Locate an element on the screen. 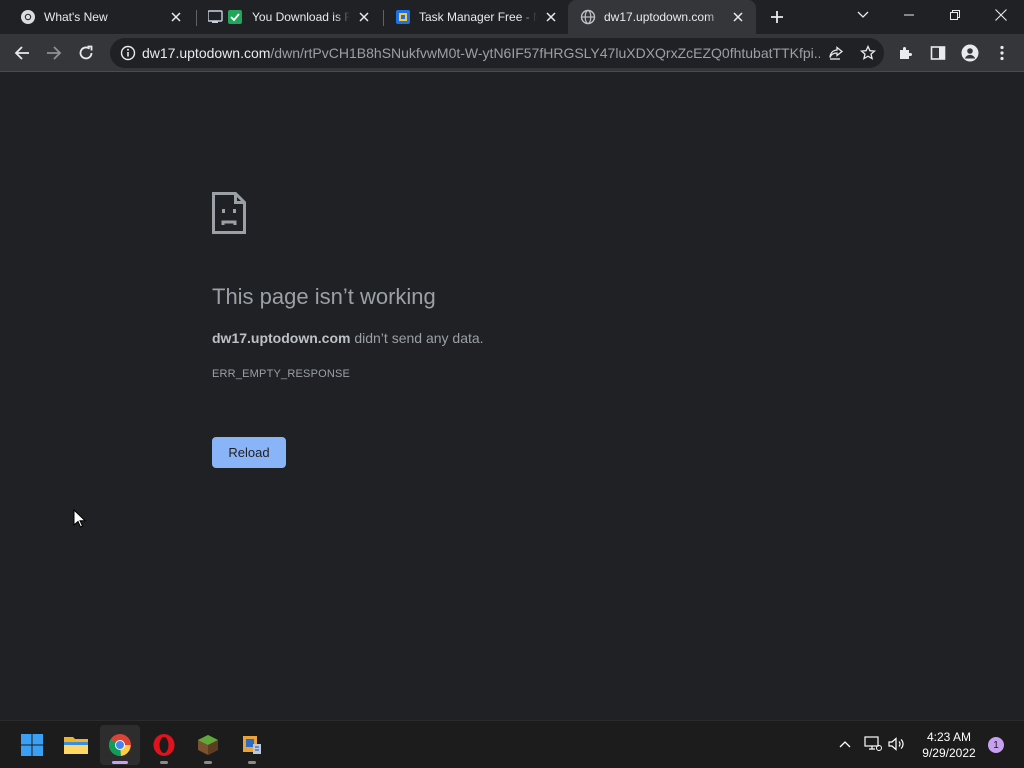 Image resolution: width=1024 pixels, height=768 pixels. share-button is located at coordinates (836, 53).